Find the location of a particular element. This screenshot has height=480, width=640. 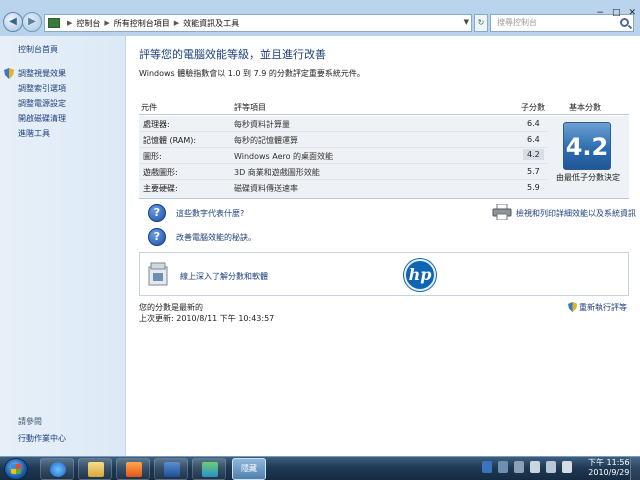

forward-button: ▶ is located at coordinates (32, 22).